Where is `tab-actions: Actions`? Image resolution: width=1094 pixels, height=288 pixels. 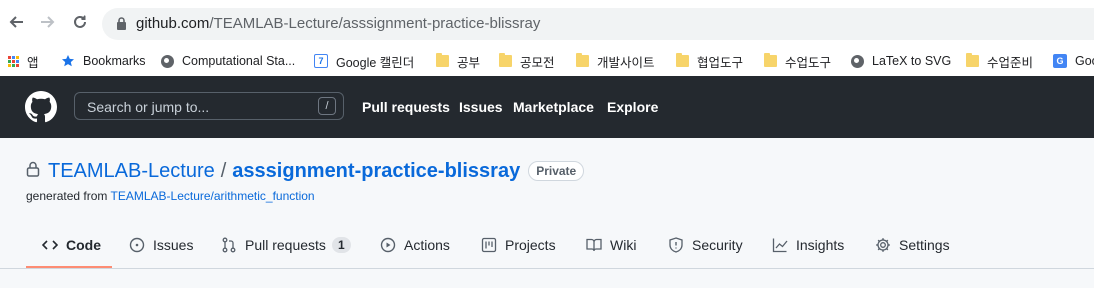 tab-actions: Actions is located at coordinates (415, 245).